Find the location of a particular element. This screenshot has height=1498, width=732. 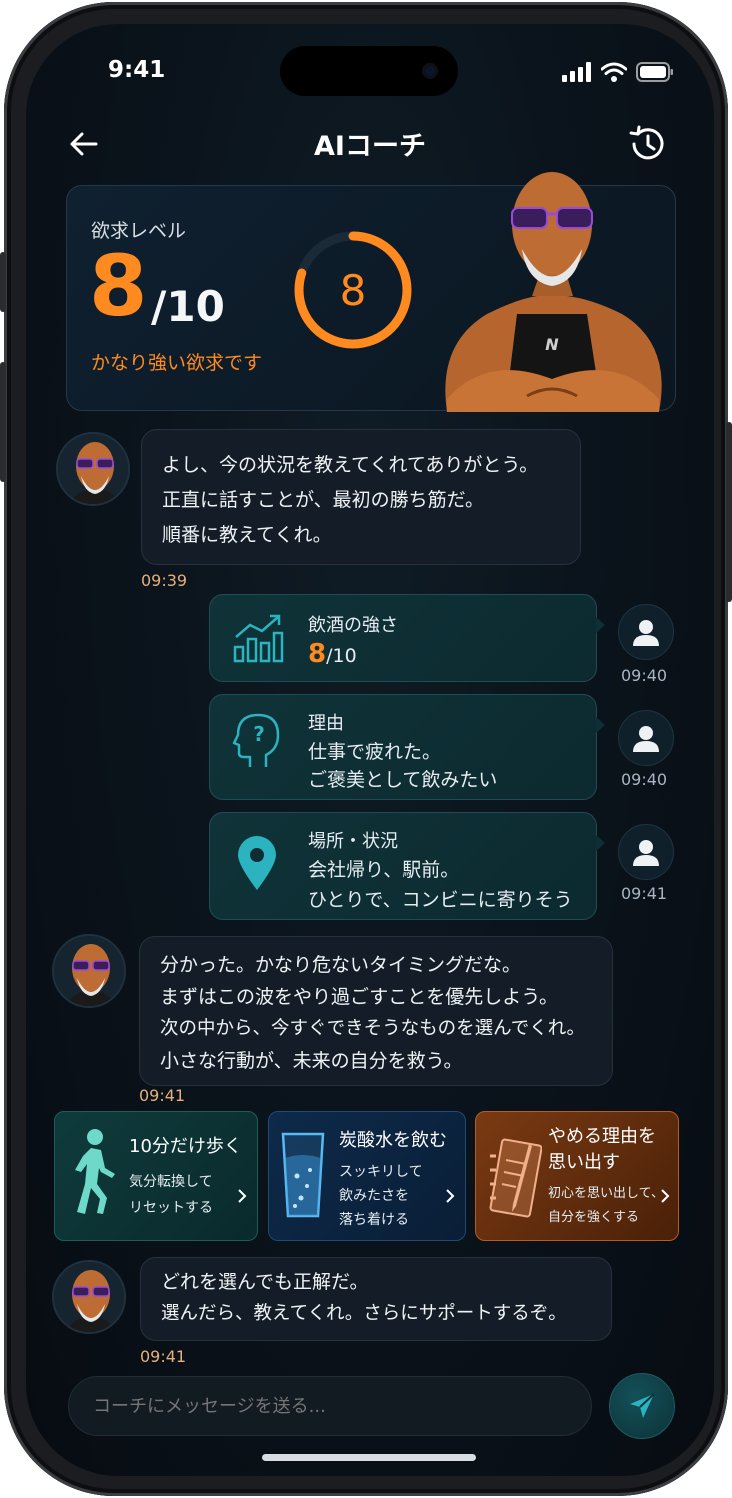

walking-person-icon is located at coordinates (95, 1171).